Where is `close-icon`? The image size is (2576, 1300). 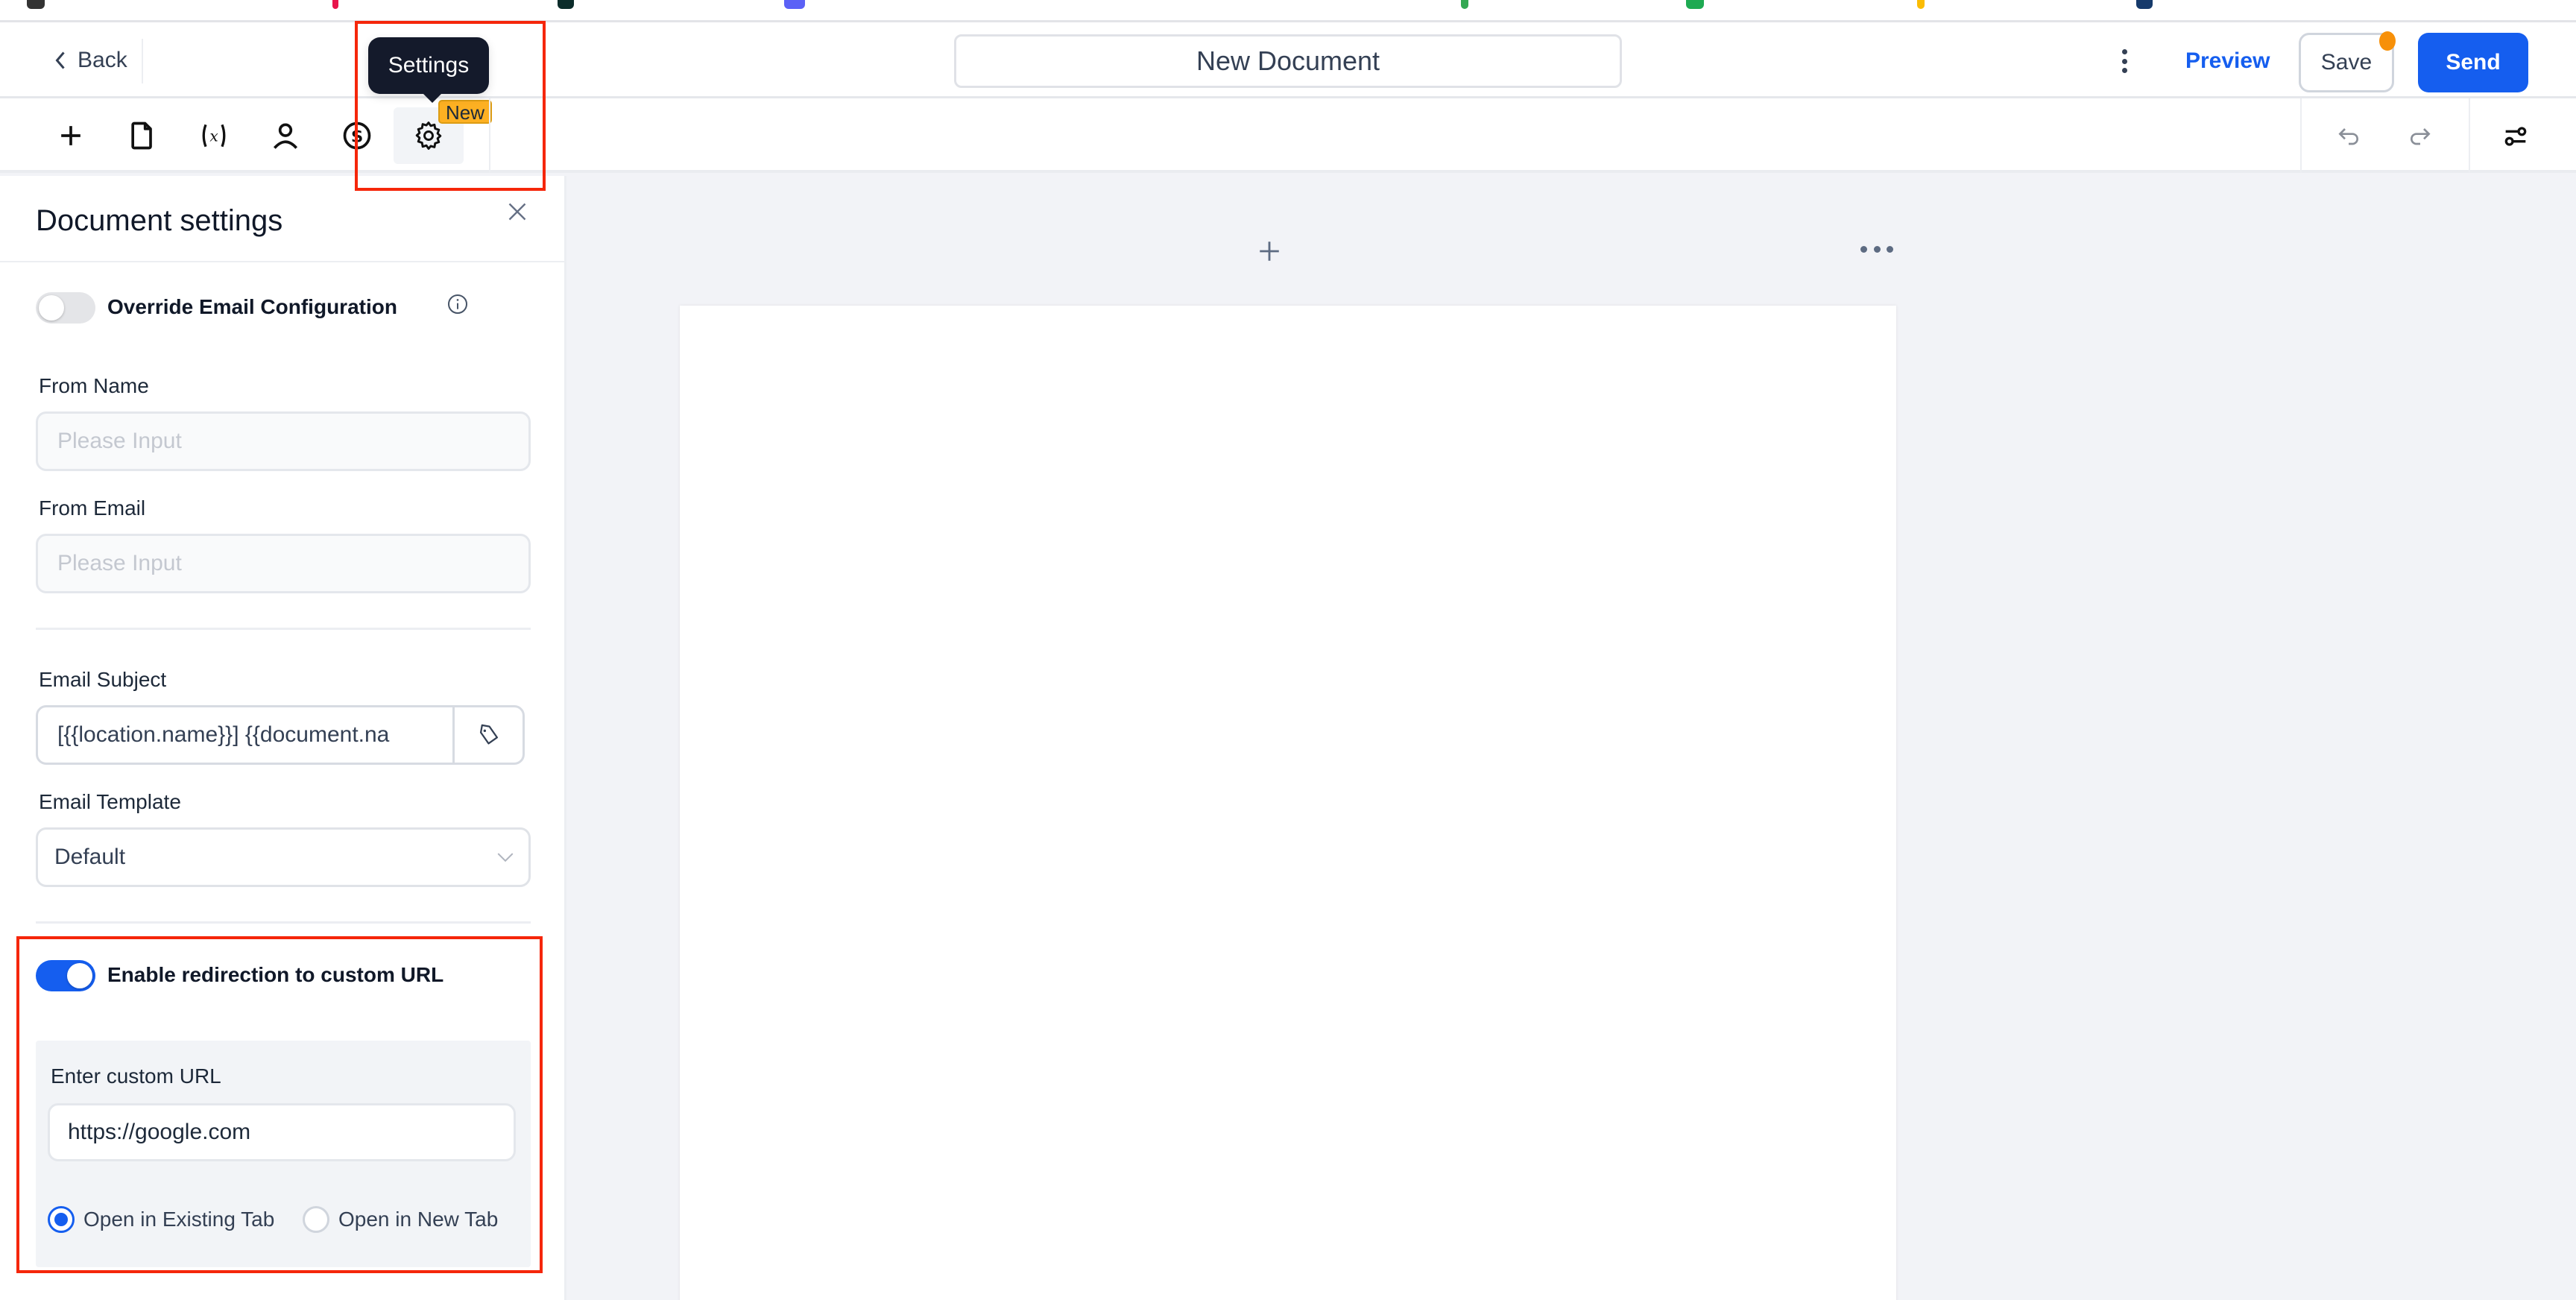
close-icon is located at coordinates (517, 212).